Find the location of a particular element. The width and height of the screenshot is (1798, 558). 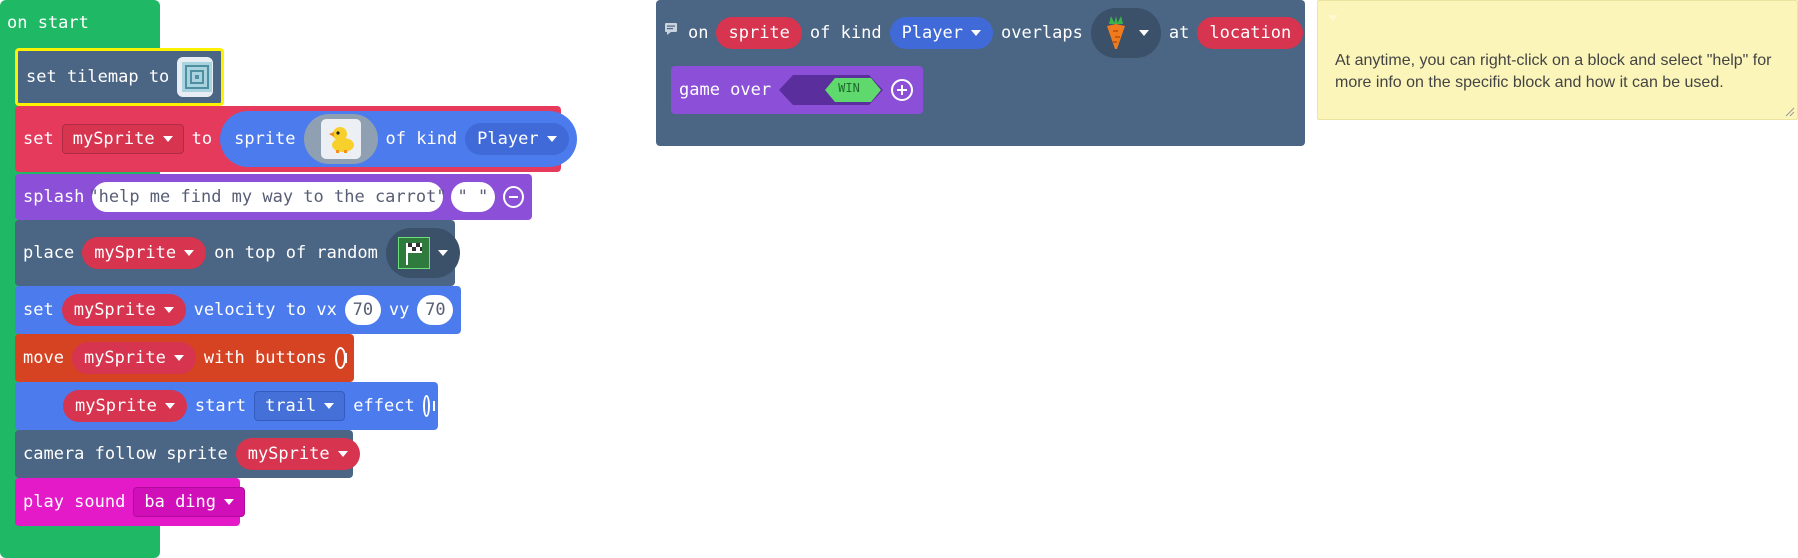

sprite-variable-reporter: sprite is located at coordinates (759, 32).